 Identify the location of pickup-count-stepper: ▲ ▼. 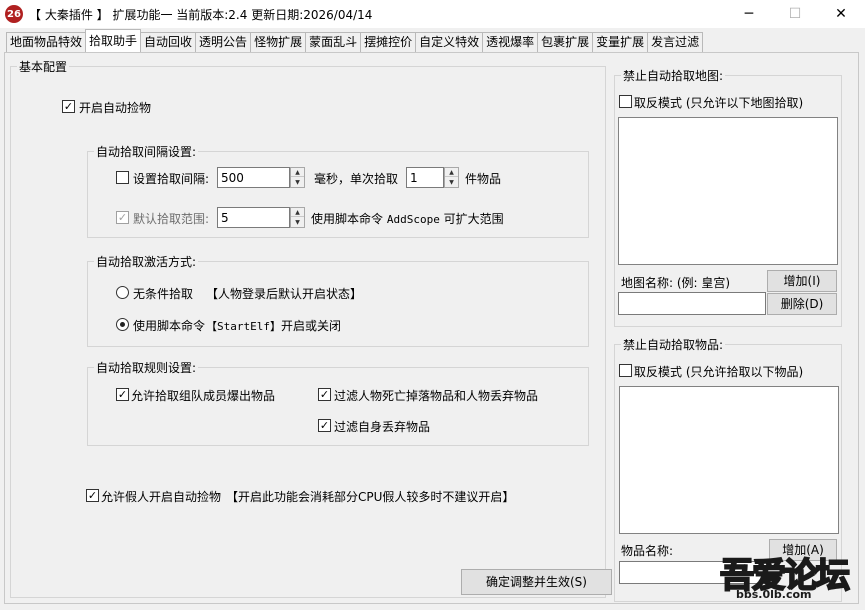
(451, 177).